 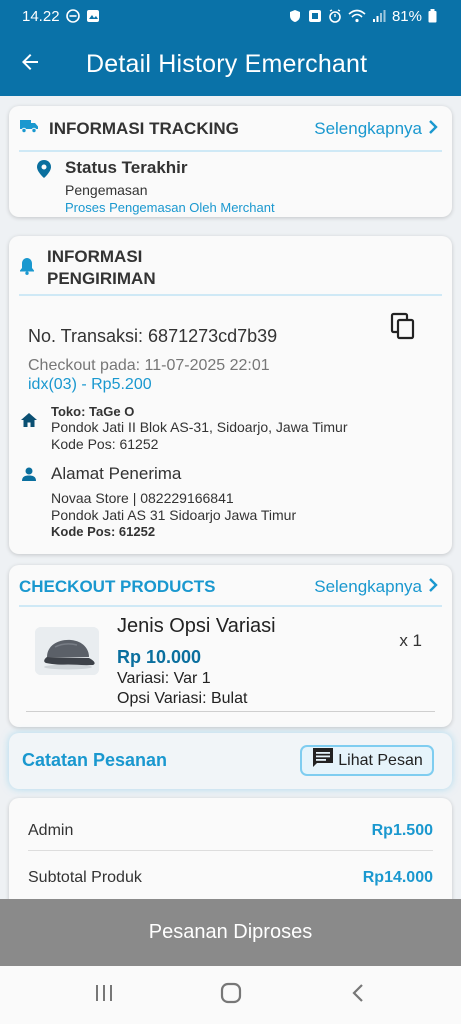 What do you see at coordinates (95, 256) in the screenshot?
I see `shipping-title-line1: INFORMASI` at bounding box center [95, 256].